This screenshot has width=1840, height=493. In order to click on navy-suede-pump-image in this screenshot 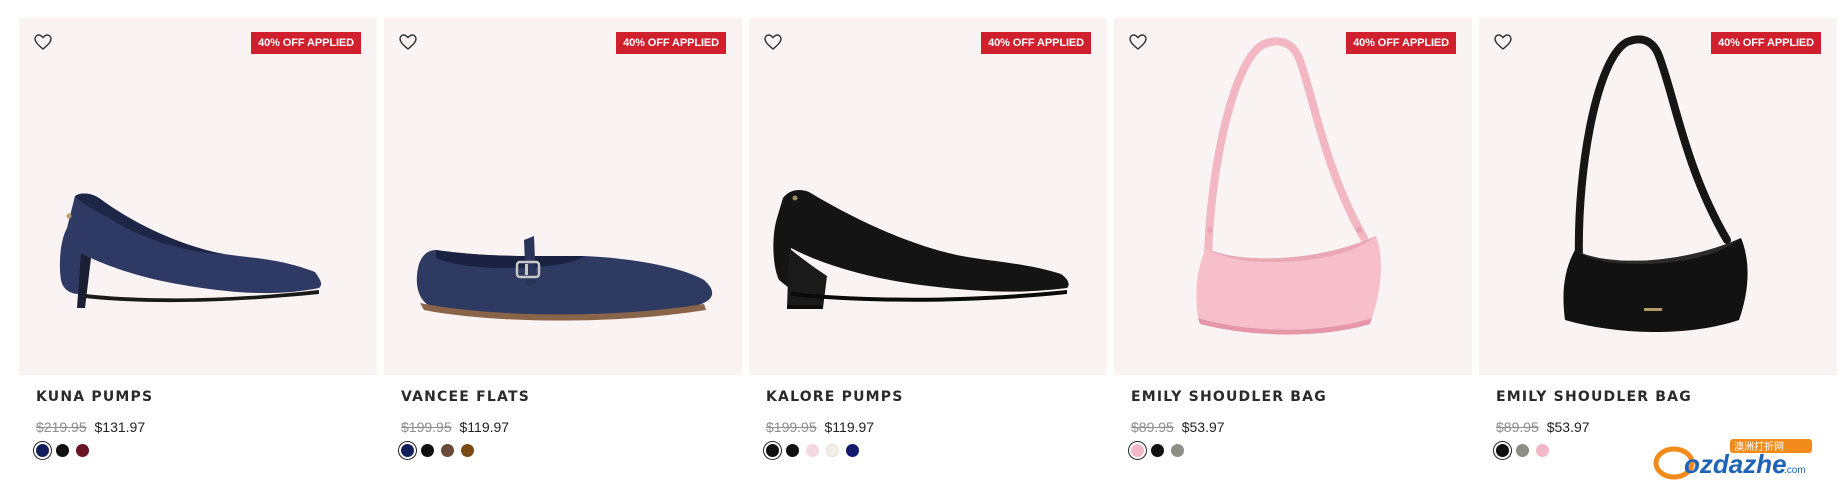, I will do `click(198, 196)`.